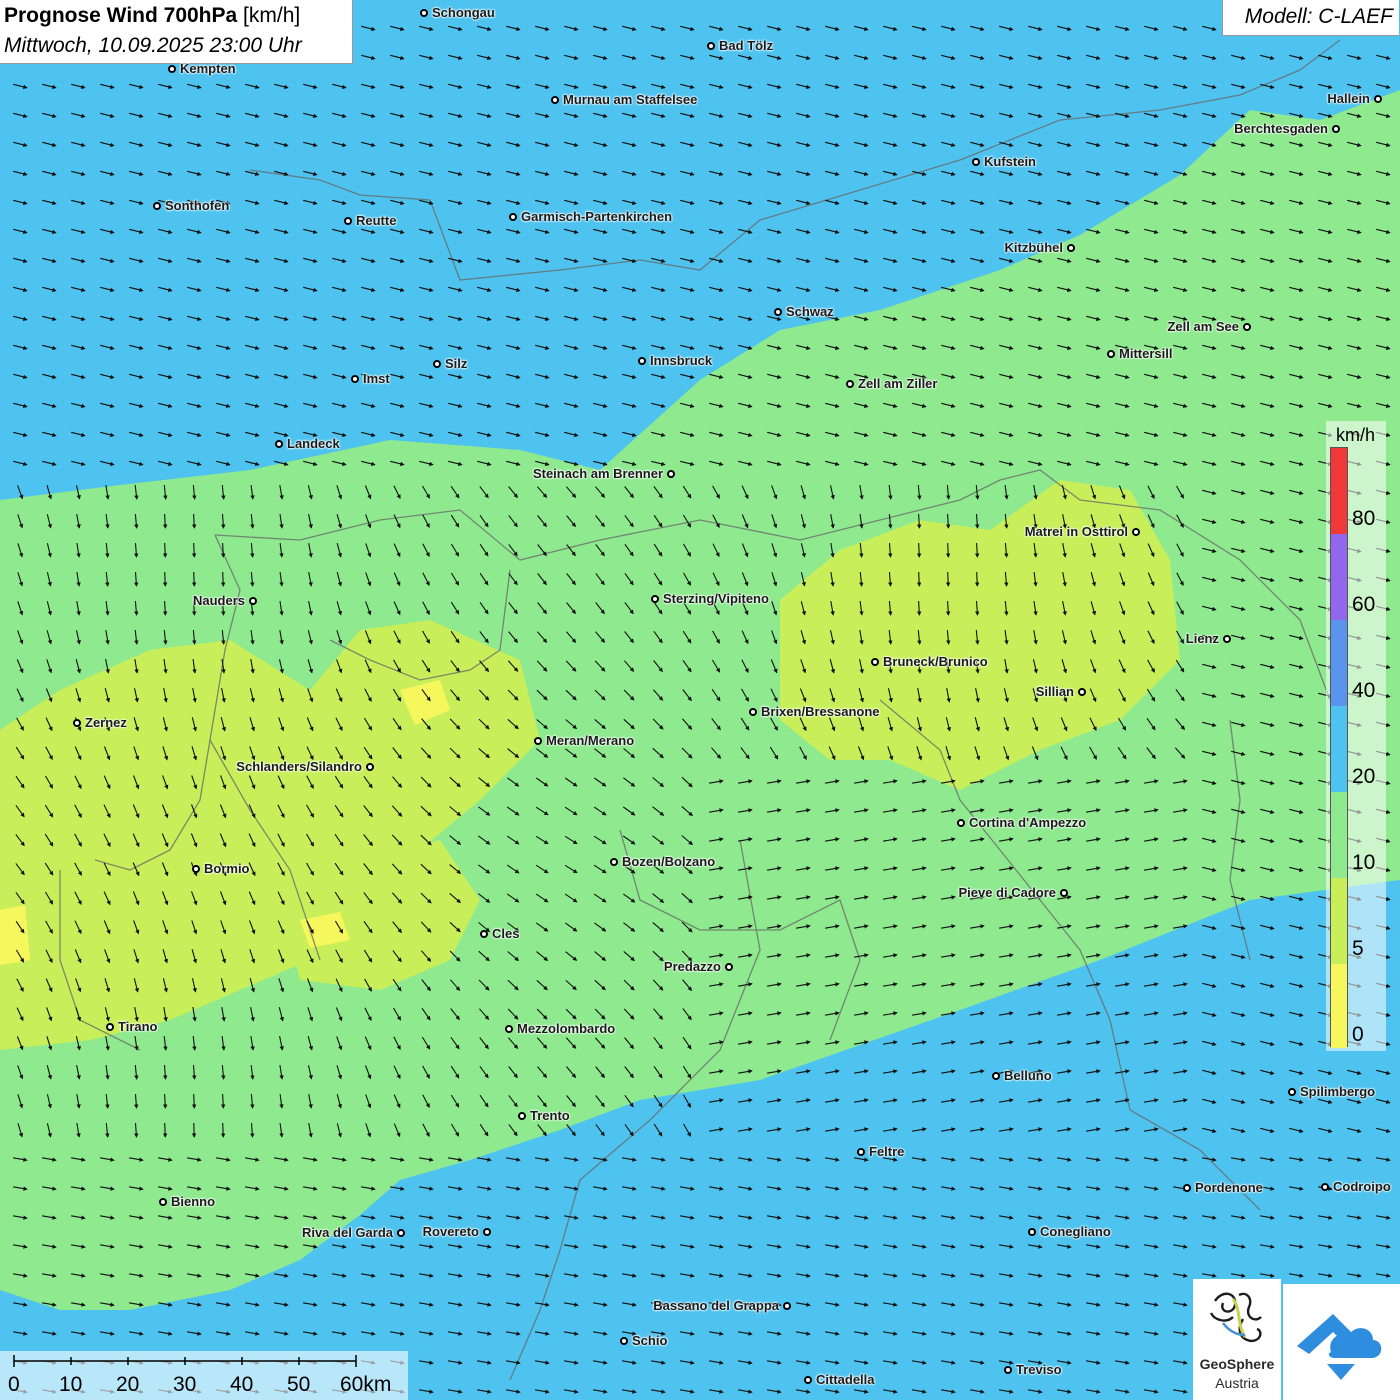  What do you see at coordinates (729, 967) in the screenshot?
I see `city-marker-predazzo` at bounding box center [729, 967].